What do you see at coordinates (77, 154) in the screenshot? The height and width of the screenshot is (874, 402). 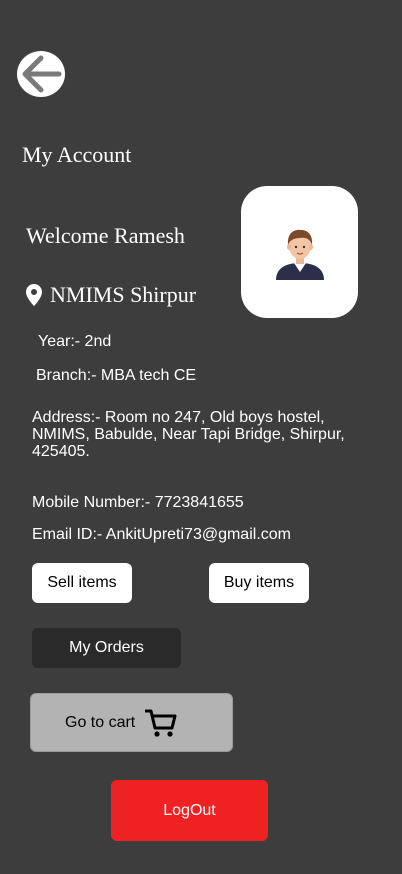 I see `page-title: My Account` at bounding box center [77, 154].